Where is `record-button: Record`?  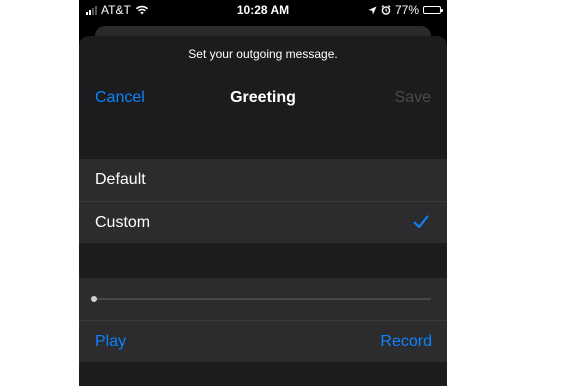
record-button: Record is located at coordinates (406, 342).